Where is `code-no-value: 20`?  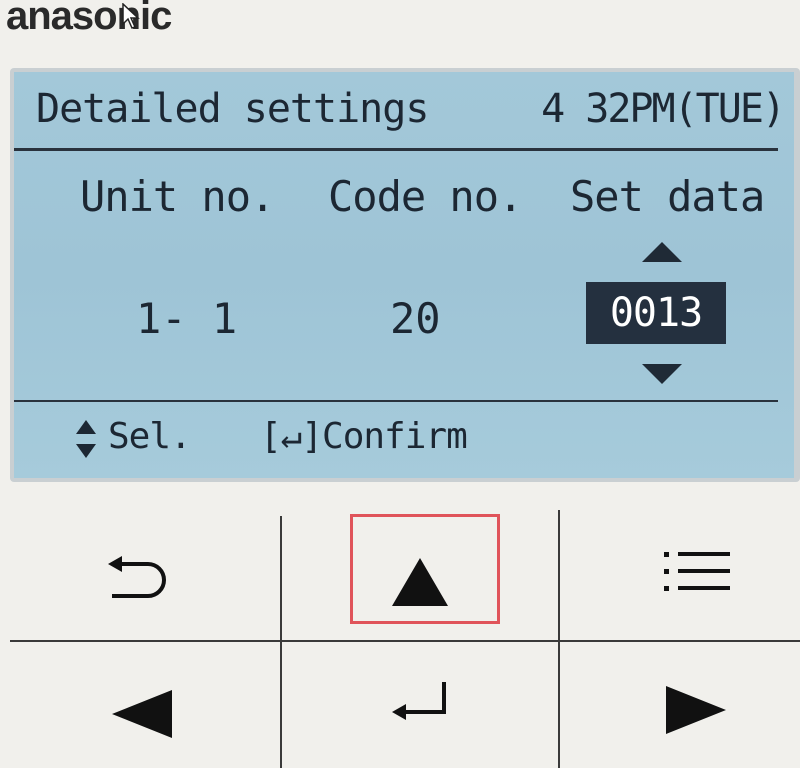
code-no-value: 20 is located at coordinates (415, 318).